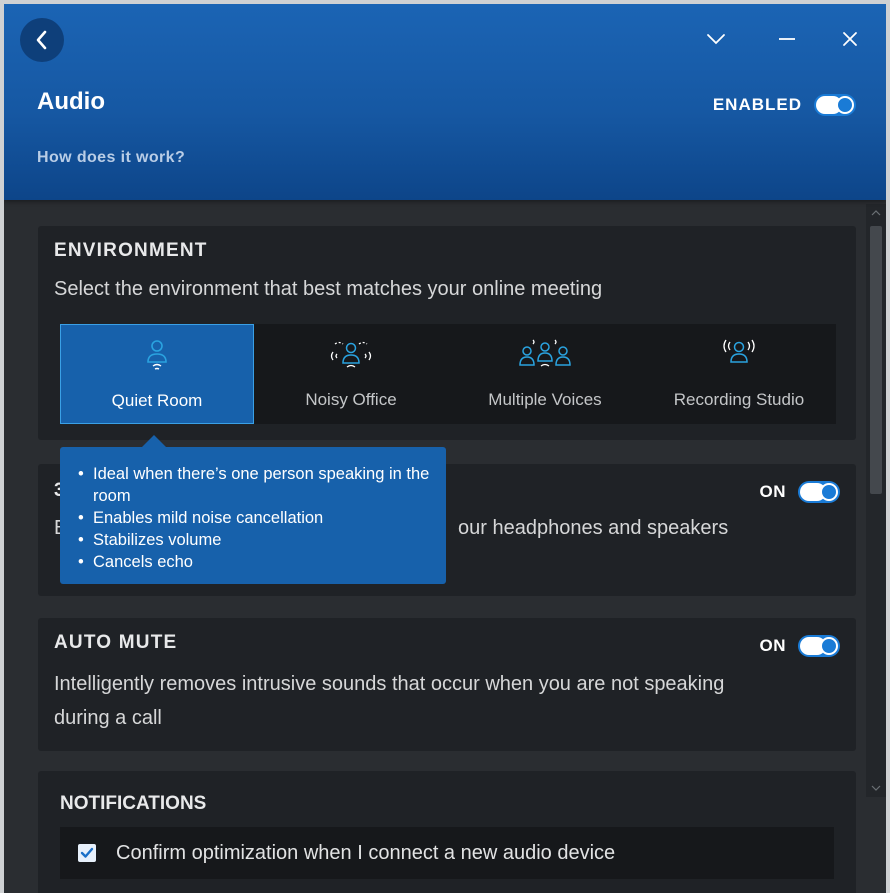 The height and width of the screenshot is (893, 890). Describe the element at coordinates (739, 399) in the screenshot. I see `env-option-label: Recording Studio` at that location.